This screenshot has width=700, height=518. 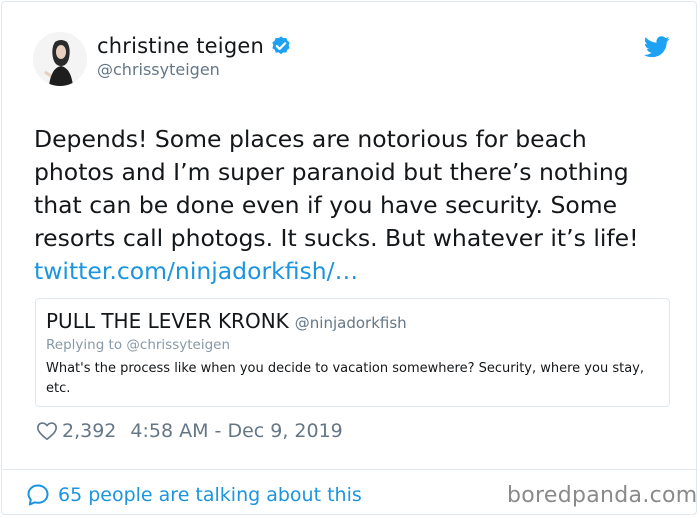 I want to click on tweet-meta: 2,392 4:58 AM - Dec 9, 2019, so click(x=189, y=431).